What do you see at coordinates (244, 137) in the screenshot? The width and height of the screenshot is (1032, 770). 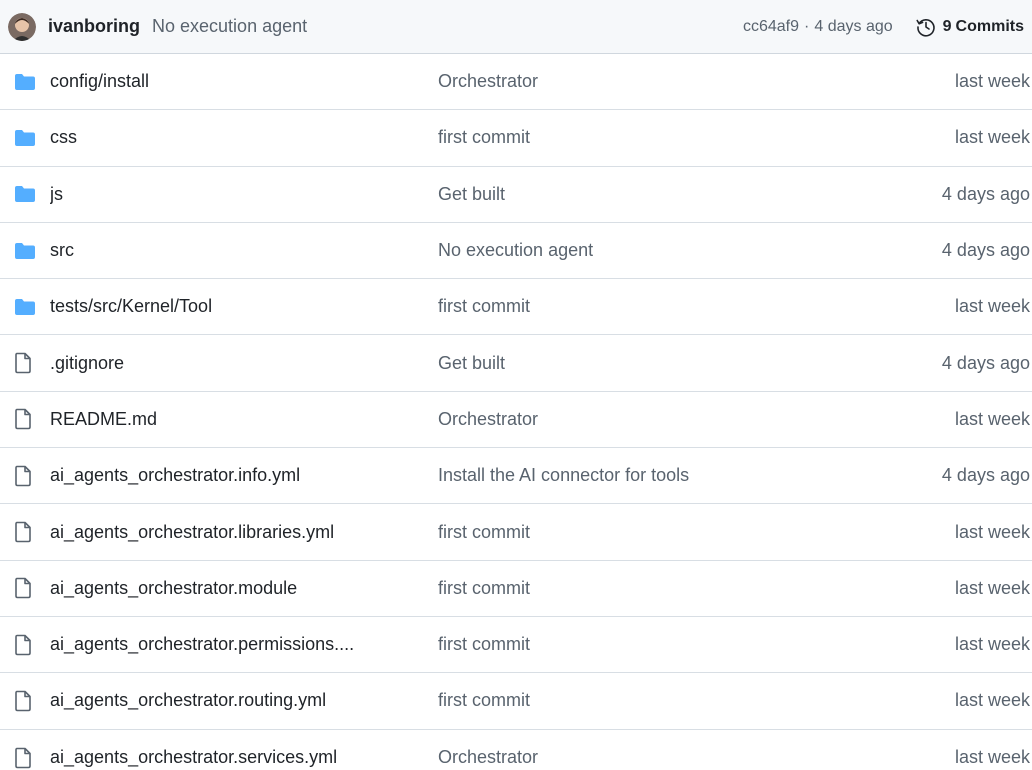 I see `file-name-link: css` at bounding box center [244, 137].